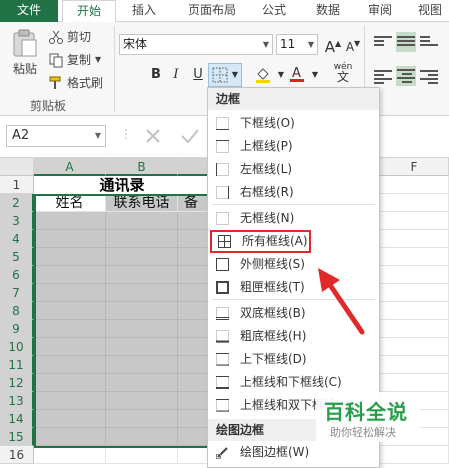  I want to click on menu-item-none-border: 无框线(N), so click(293, 218).